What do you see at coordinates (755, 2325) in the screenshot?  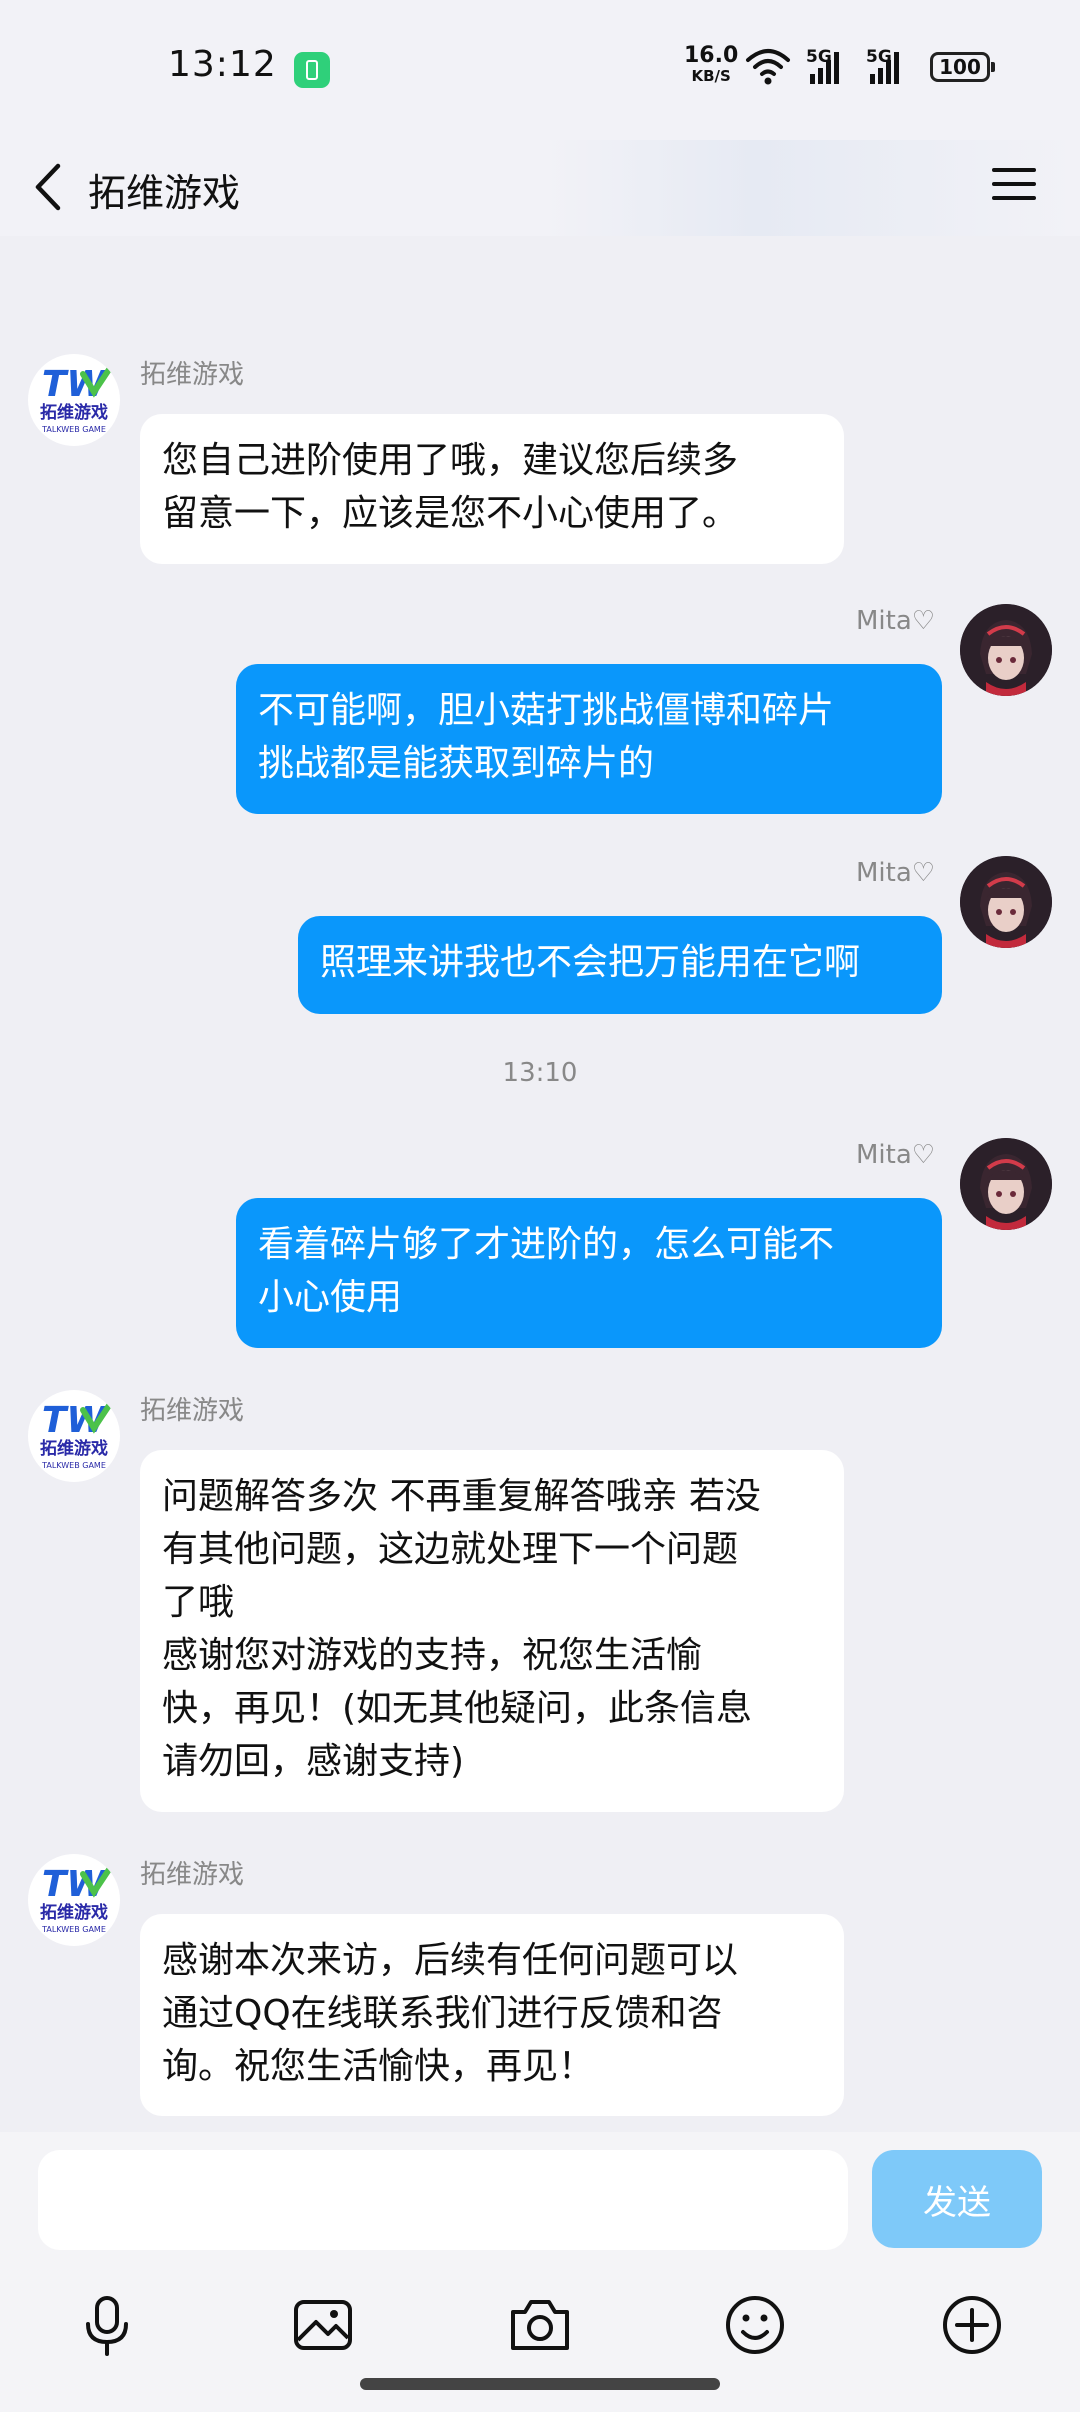 I see `emoji-icon` at bounding box center [755, 2325].